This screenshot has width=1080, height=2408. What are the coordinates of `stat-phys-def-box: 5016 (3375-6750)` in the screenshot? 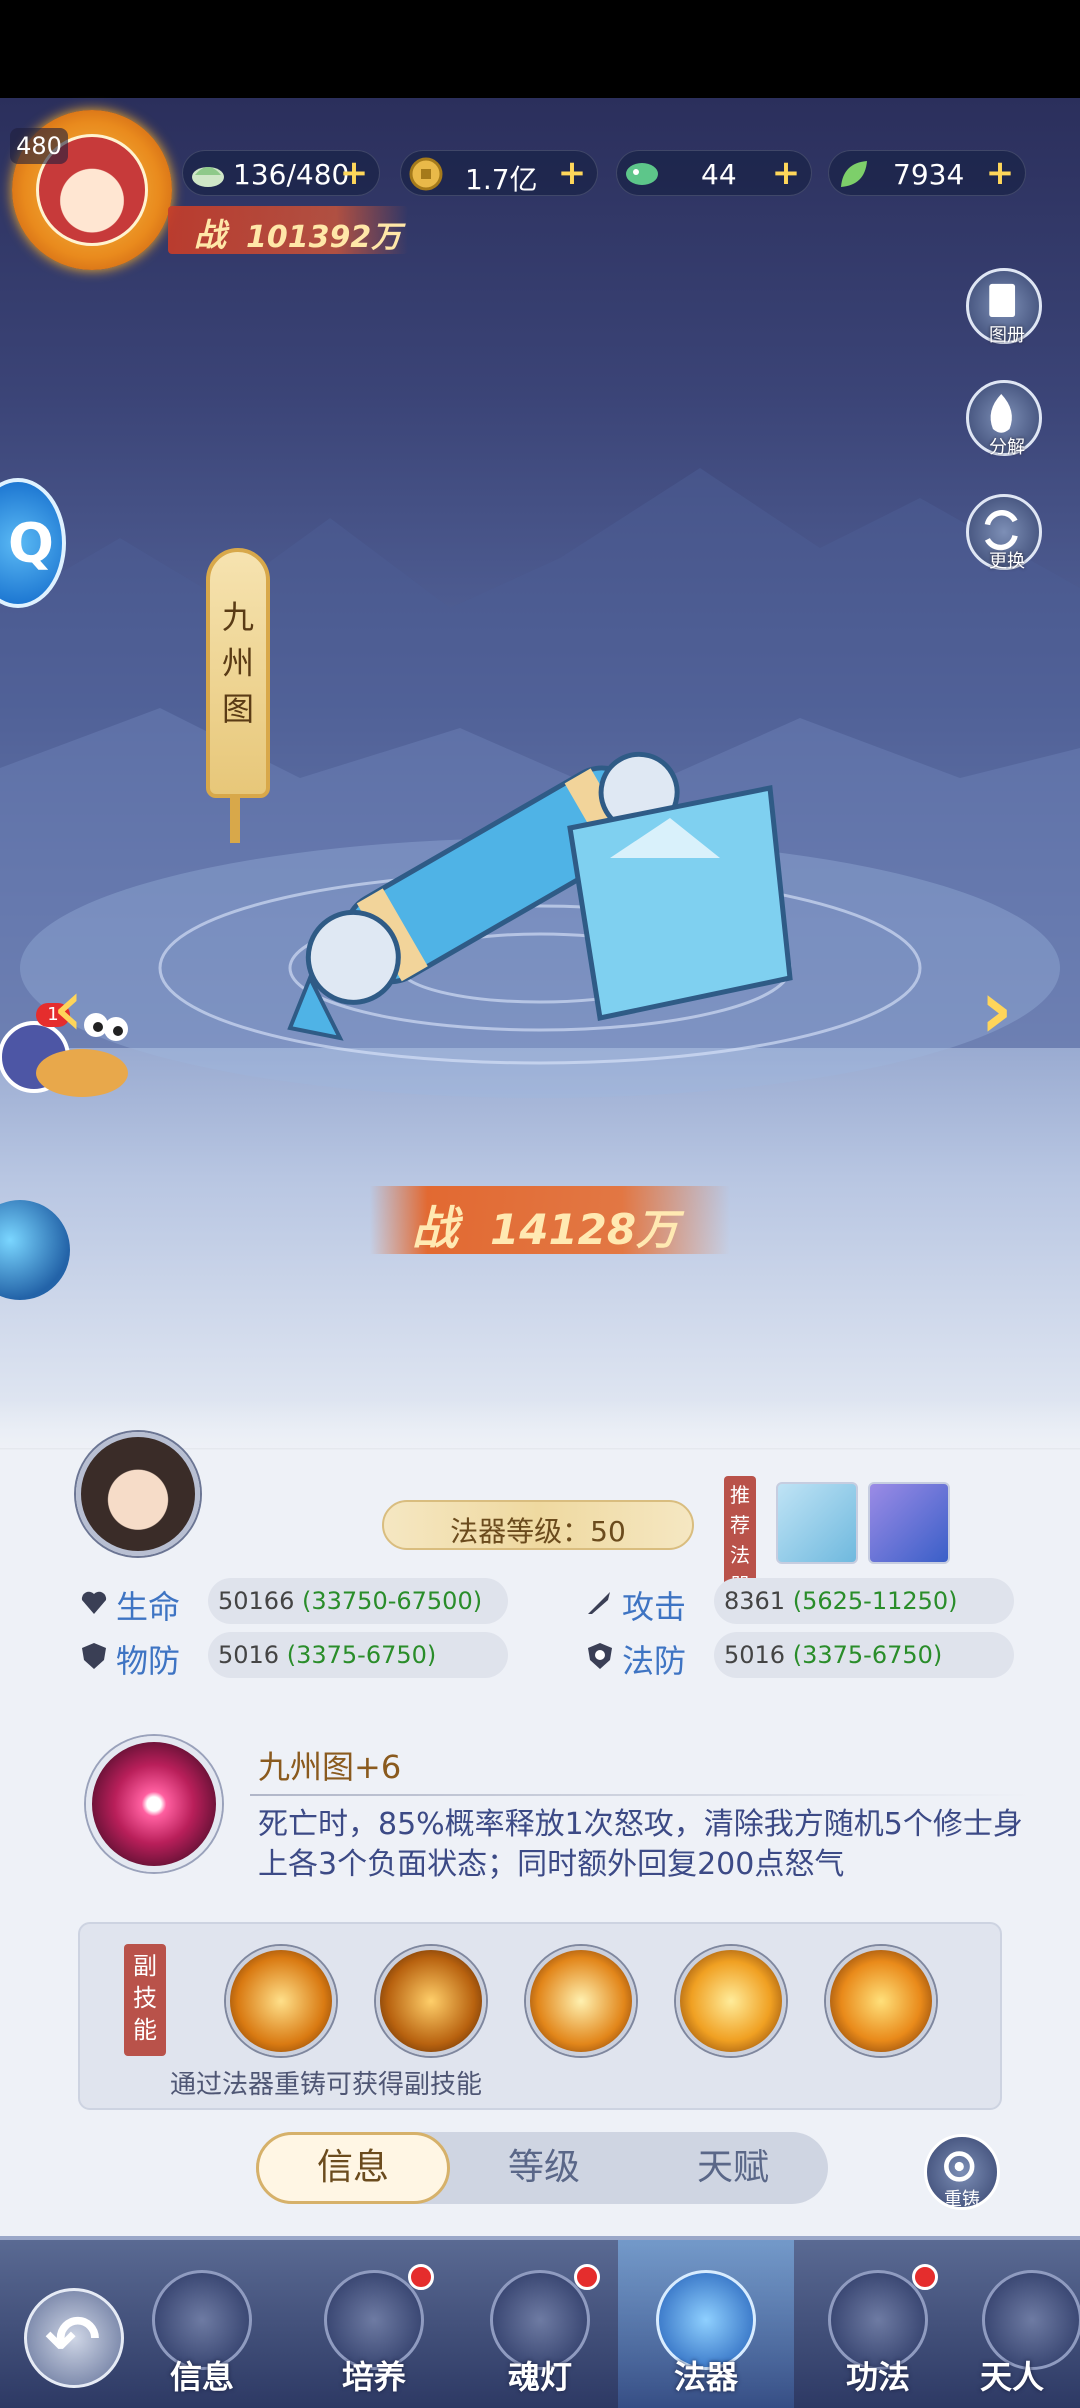 It's located at (358, 1655).